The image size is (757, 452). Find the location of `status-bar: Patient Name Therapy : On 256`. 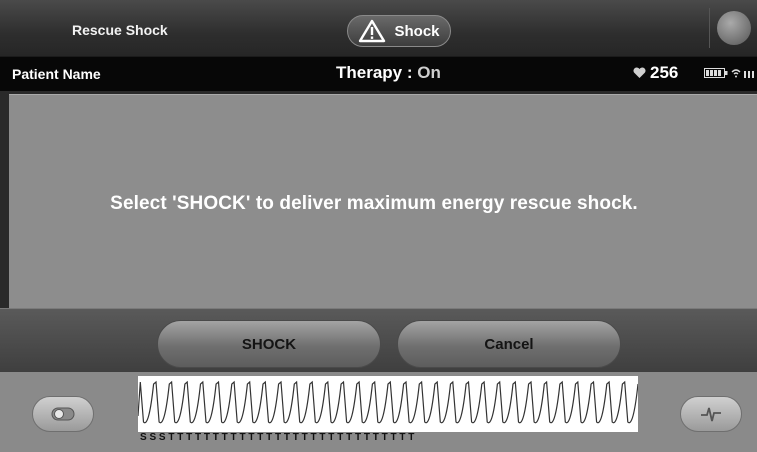

status-bar: Patient Name Therapy : On 256 is located at coordinates (378, 74).